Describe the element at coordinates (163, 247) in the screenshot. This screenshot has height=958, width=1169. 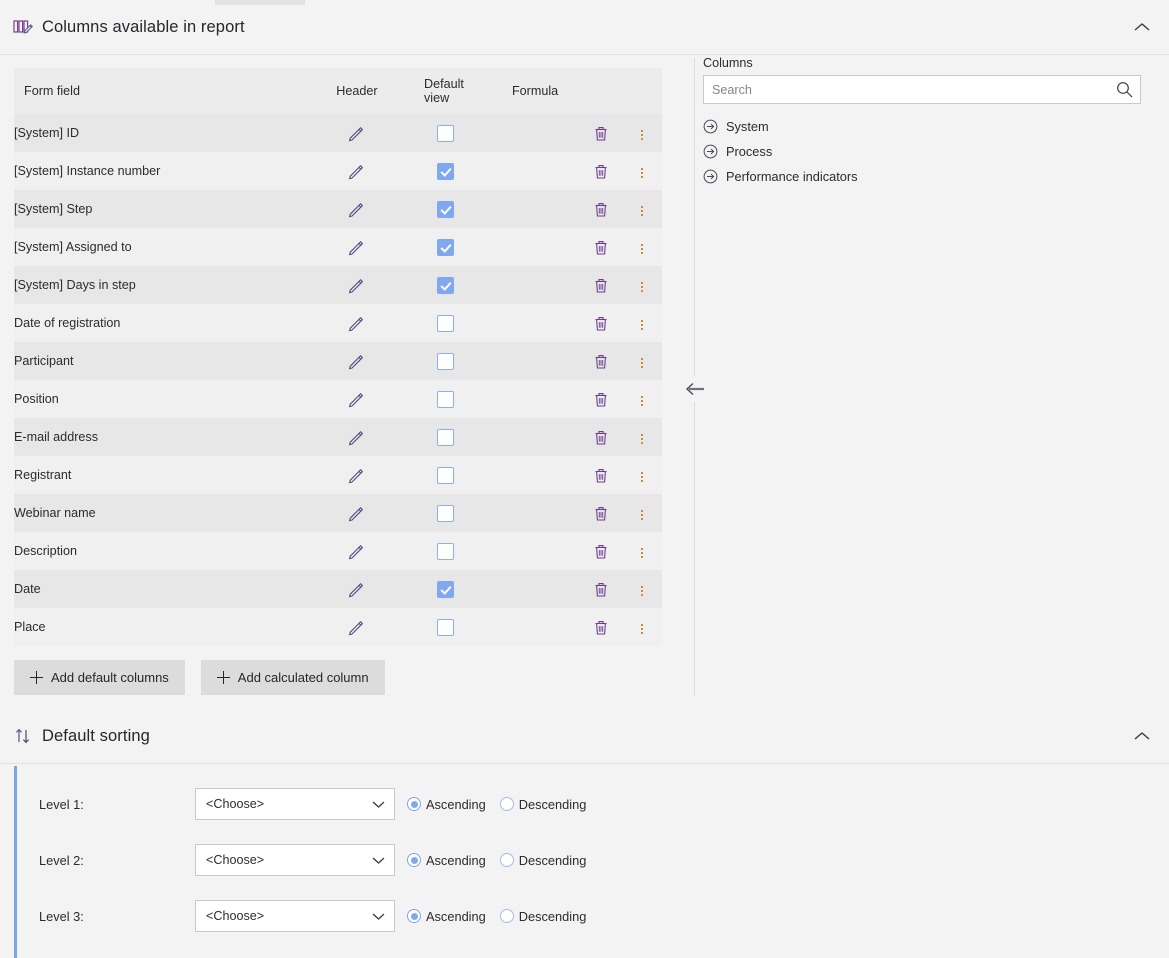
I see `row-field-name: [System] Assigned to` at that location.